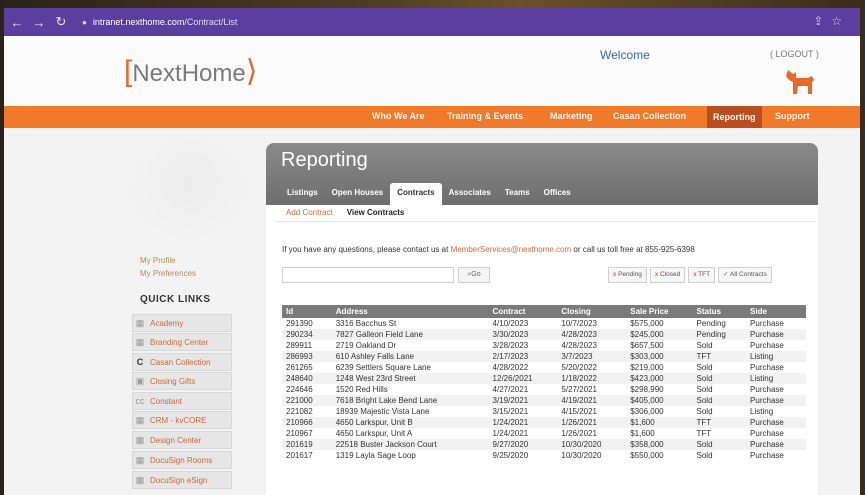 This screenshot has height=495, width=865. What do you see at coordinates (523, 356) in the screenshot?
I see `table-cell: 2/17/2023` at bounding box center [523, 356].